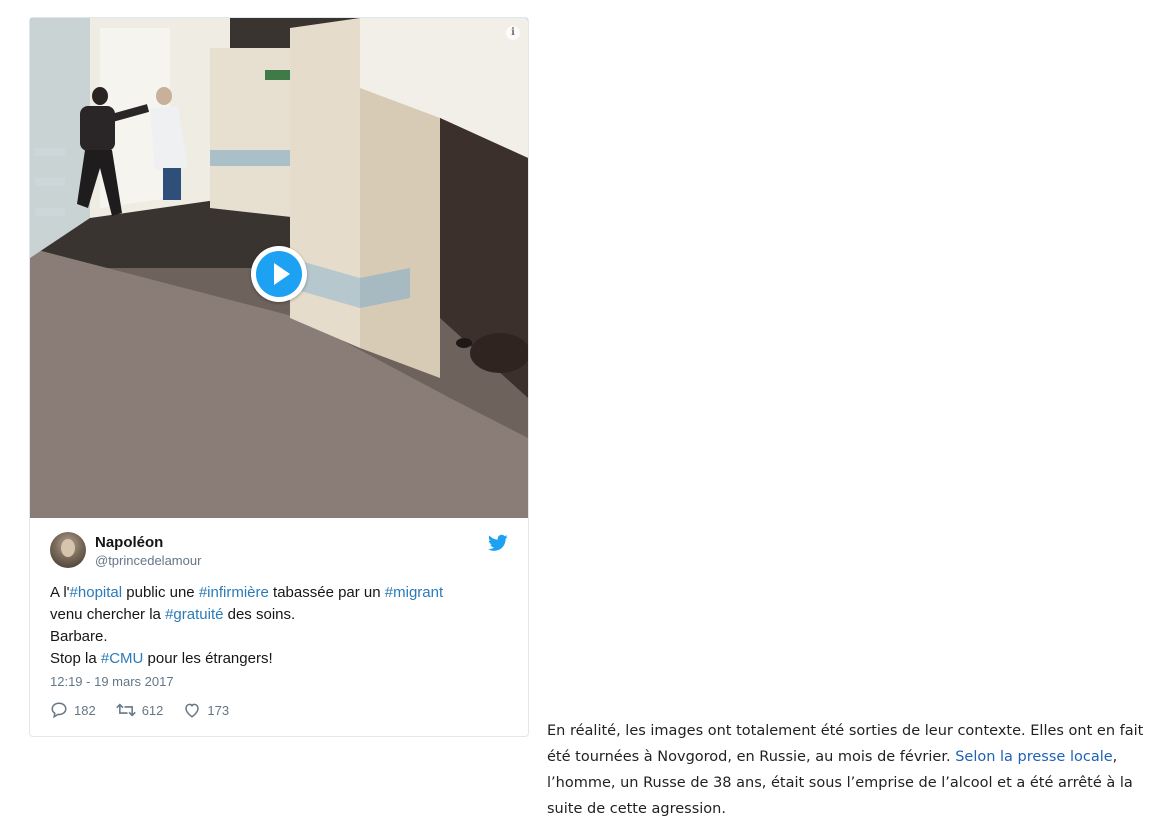 The image size is (1171, 830). What do you see at coordinates (96, 592) in the screenshot?
I see `hashtag-hopital: #hopital` at bounding box center [96, 592].